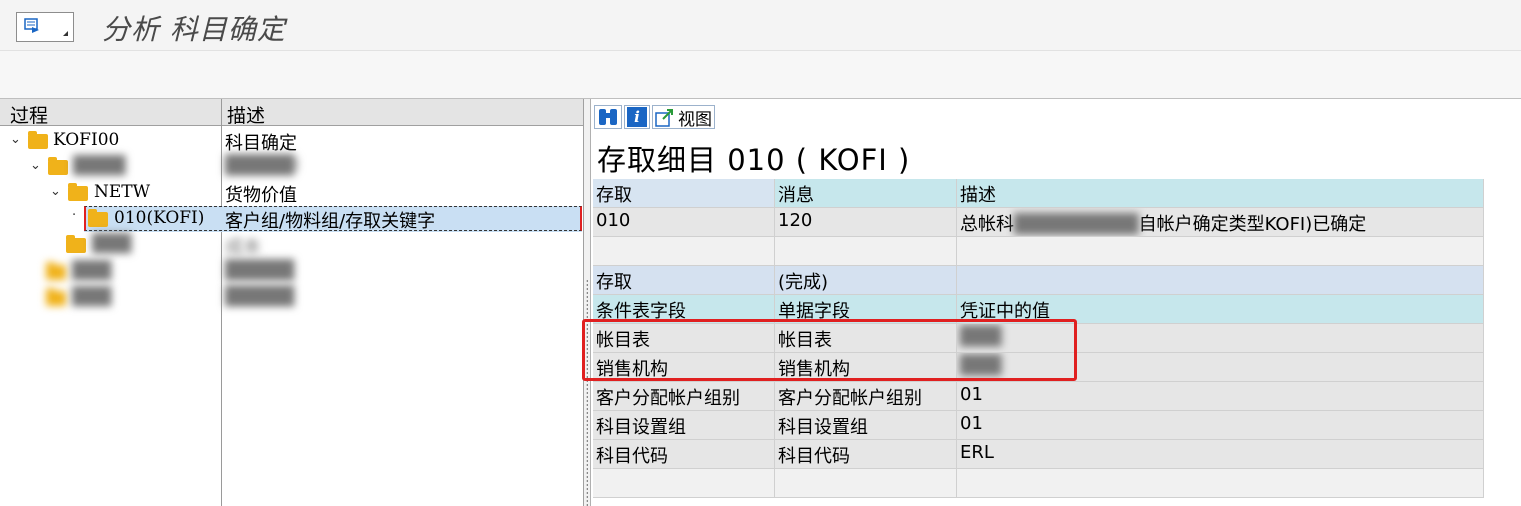 The width and height of the screenshot is (1521, 506). I want to click on tree-header: 过程 描述, so click(291, 113).